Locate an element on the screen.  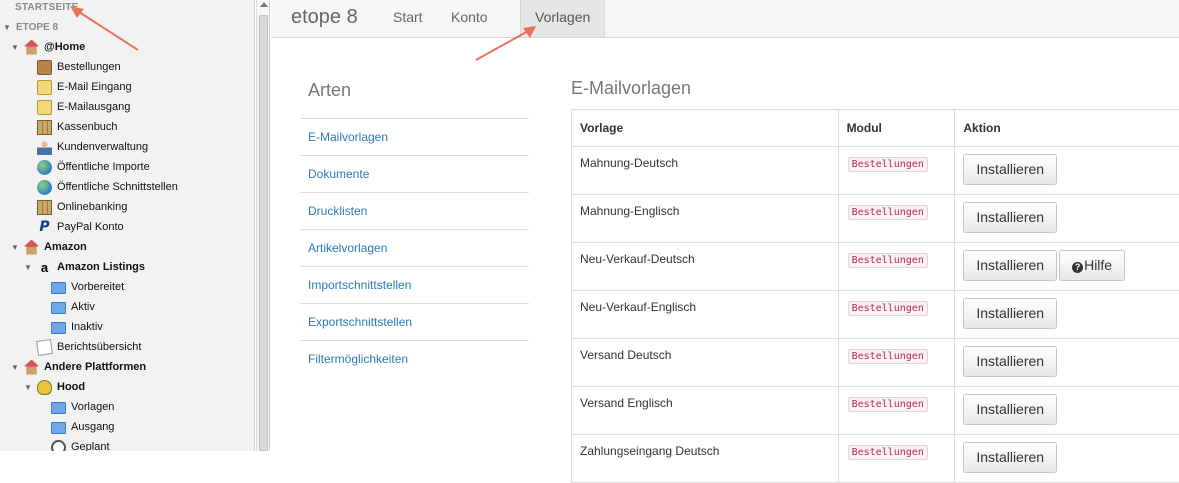
sidebar-item: Ausgang is located at coordinates (82, 427).